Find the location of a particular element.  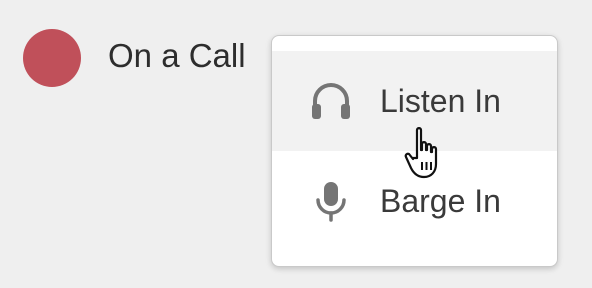

menu-item-label: Barge In is located at coordinates (440, 200).